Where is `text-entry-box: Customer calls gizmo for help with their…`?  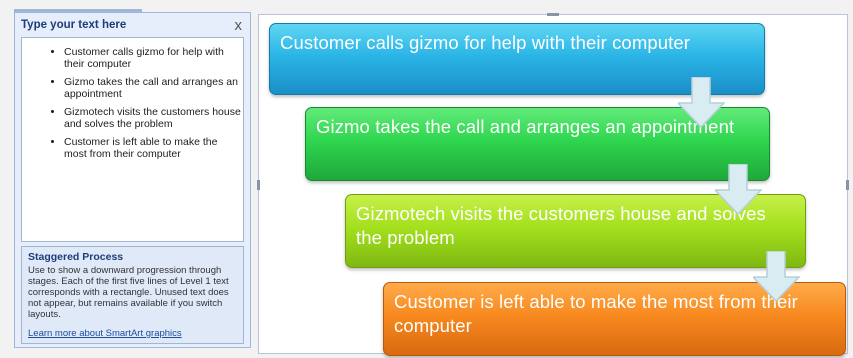
text-entry-box: Customer calls gizmo for help with their… is located at coordinates (132, 139).